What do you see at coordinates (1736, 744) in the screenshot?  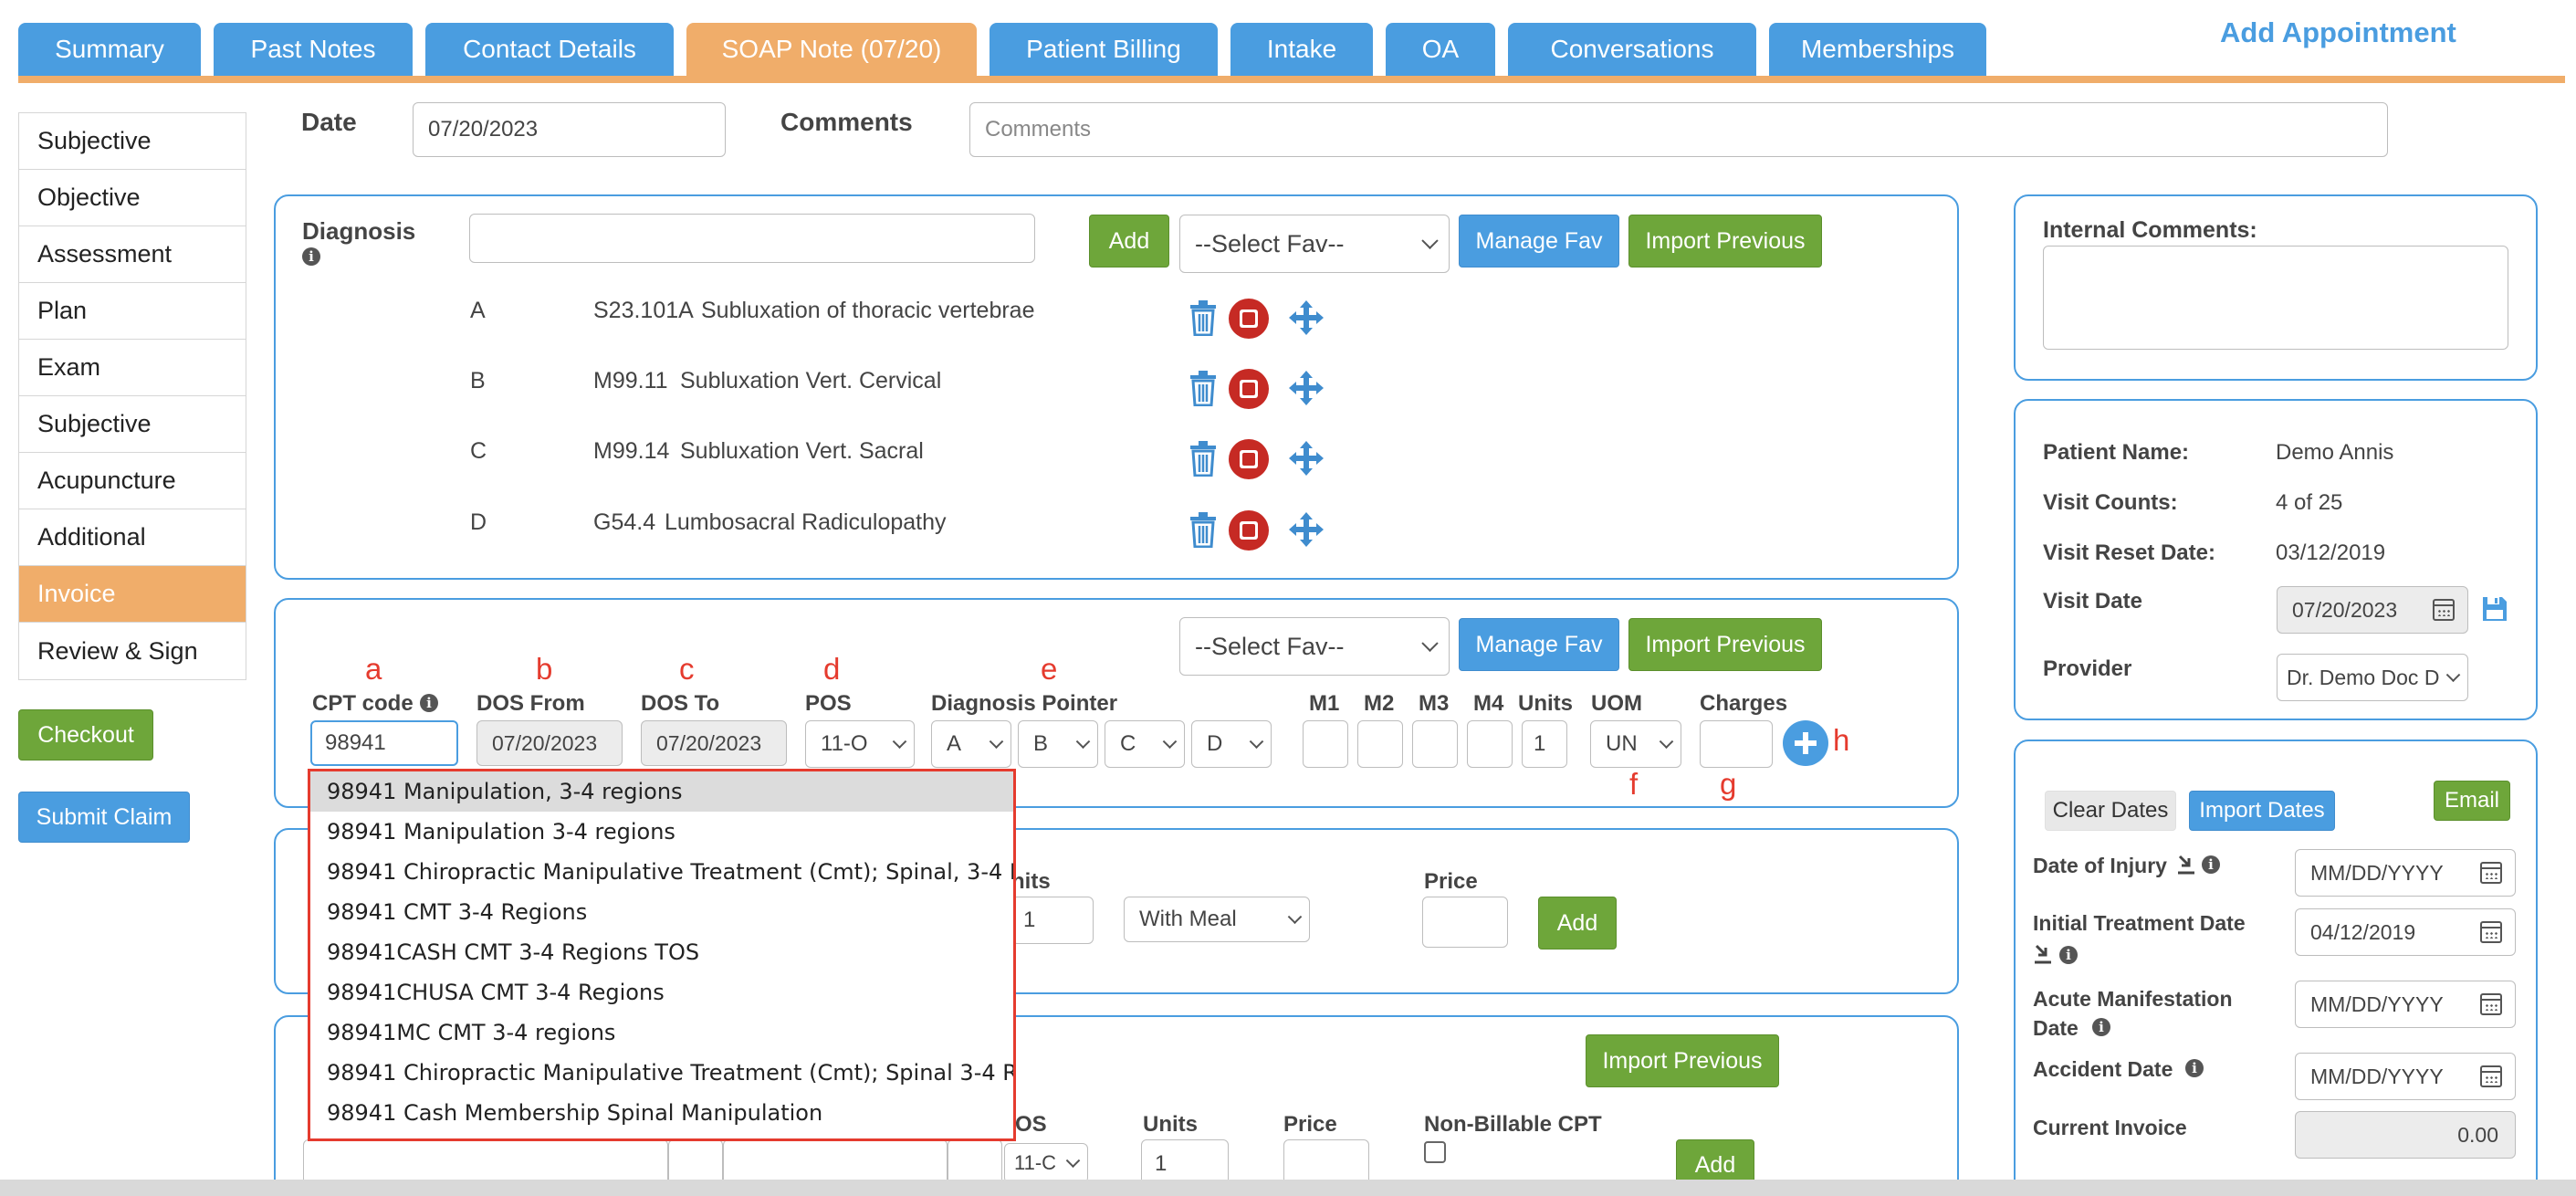 I see `charges-input` at bounding box center [1736, 744].